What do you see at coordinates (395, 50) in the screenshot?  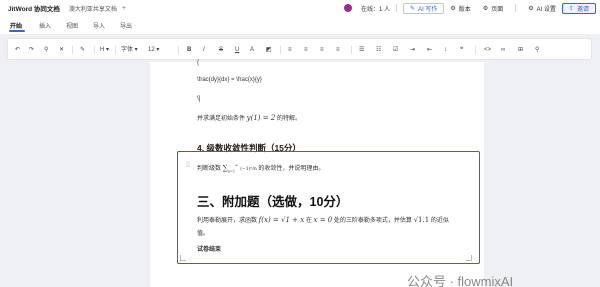 I see `task-list-icon: ☑` at bounding box center [395, 50].